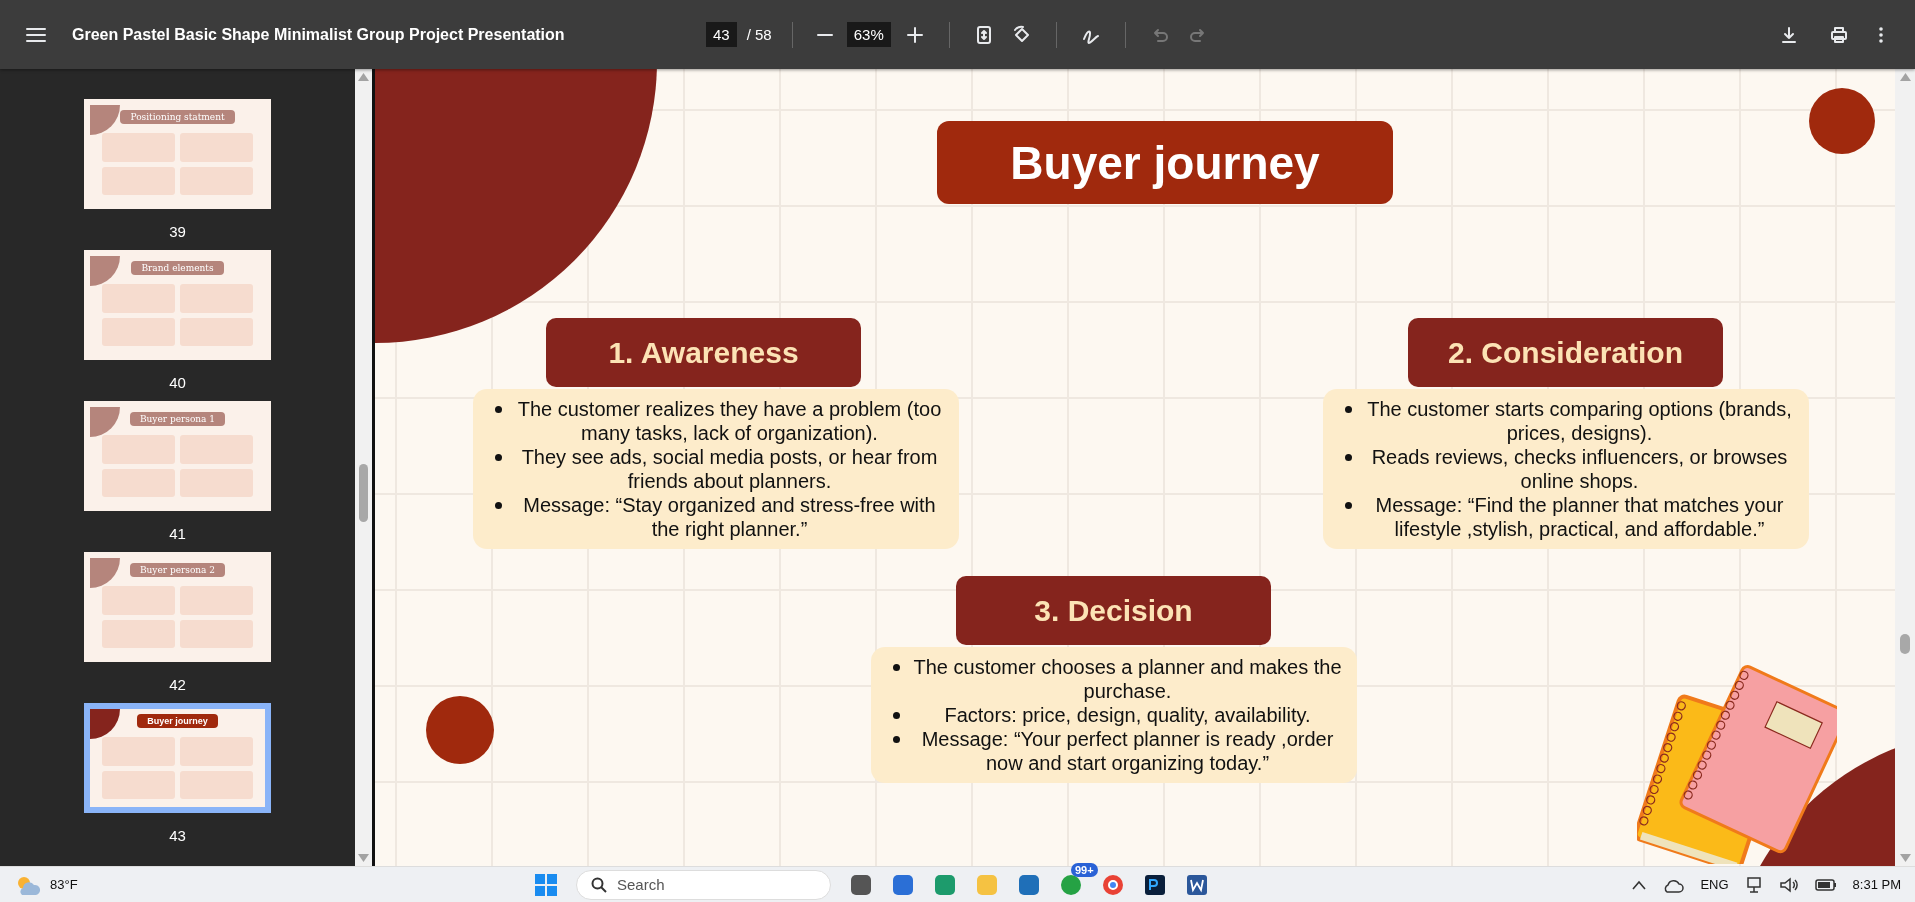 The width and height of the screenshot is (1915, 902). Describe the element at coordinates (729, 469) in the screenshot. I see `stage-point: They see ads, social media posts, or hear from friends about planners.` at that location.